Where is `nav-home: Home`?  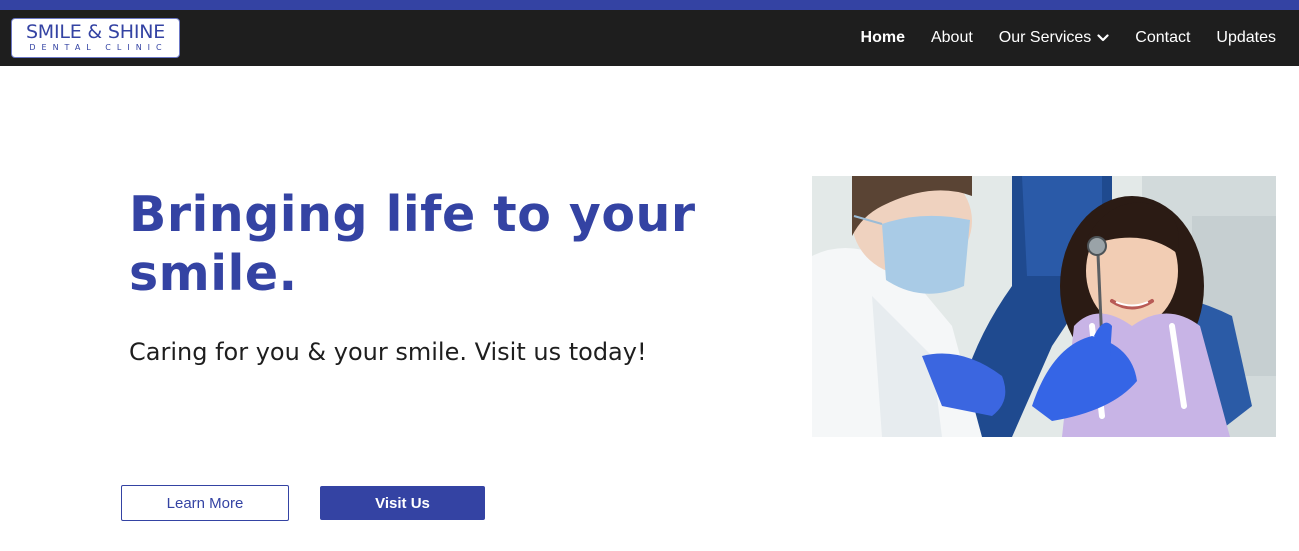
nav-home: Home is located at coordinates (883, 38).